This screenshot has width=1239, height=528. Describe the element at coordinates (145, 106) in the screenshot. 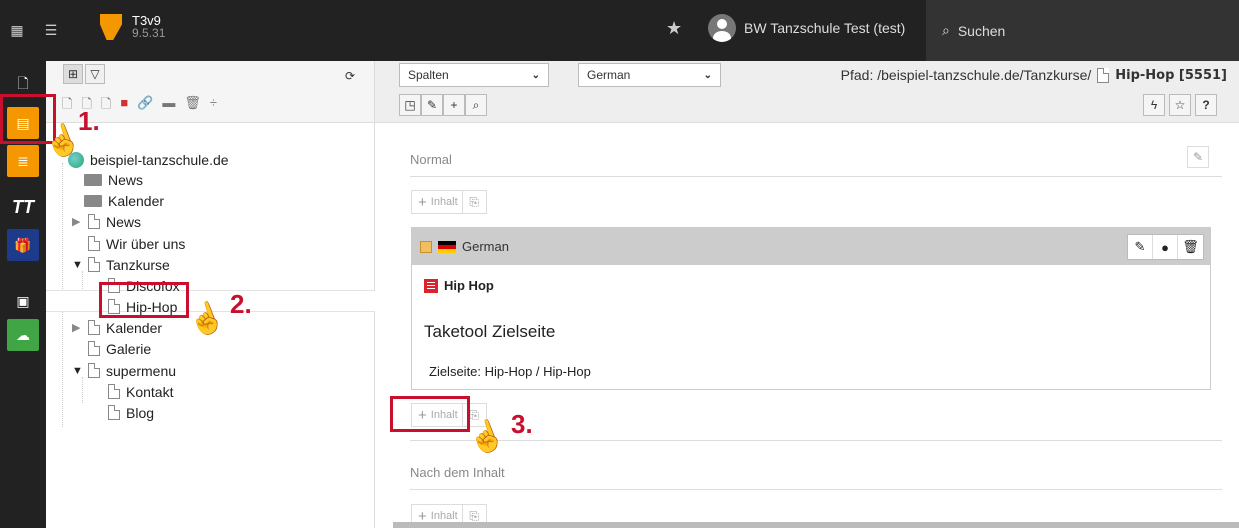

I see `link-page-icon: 🔗` at that location.